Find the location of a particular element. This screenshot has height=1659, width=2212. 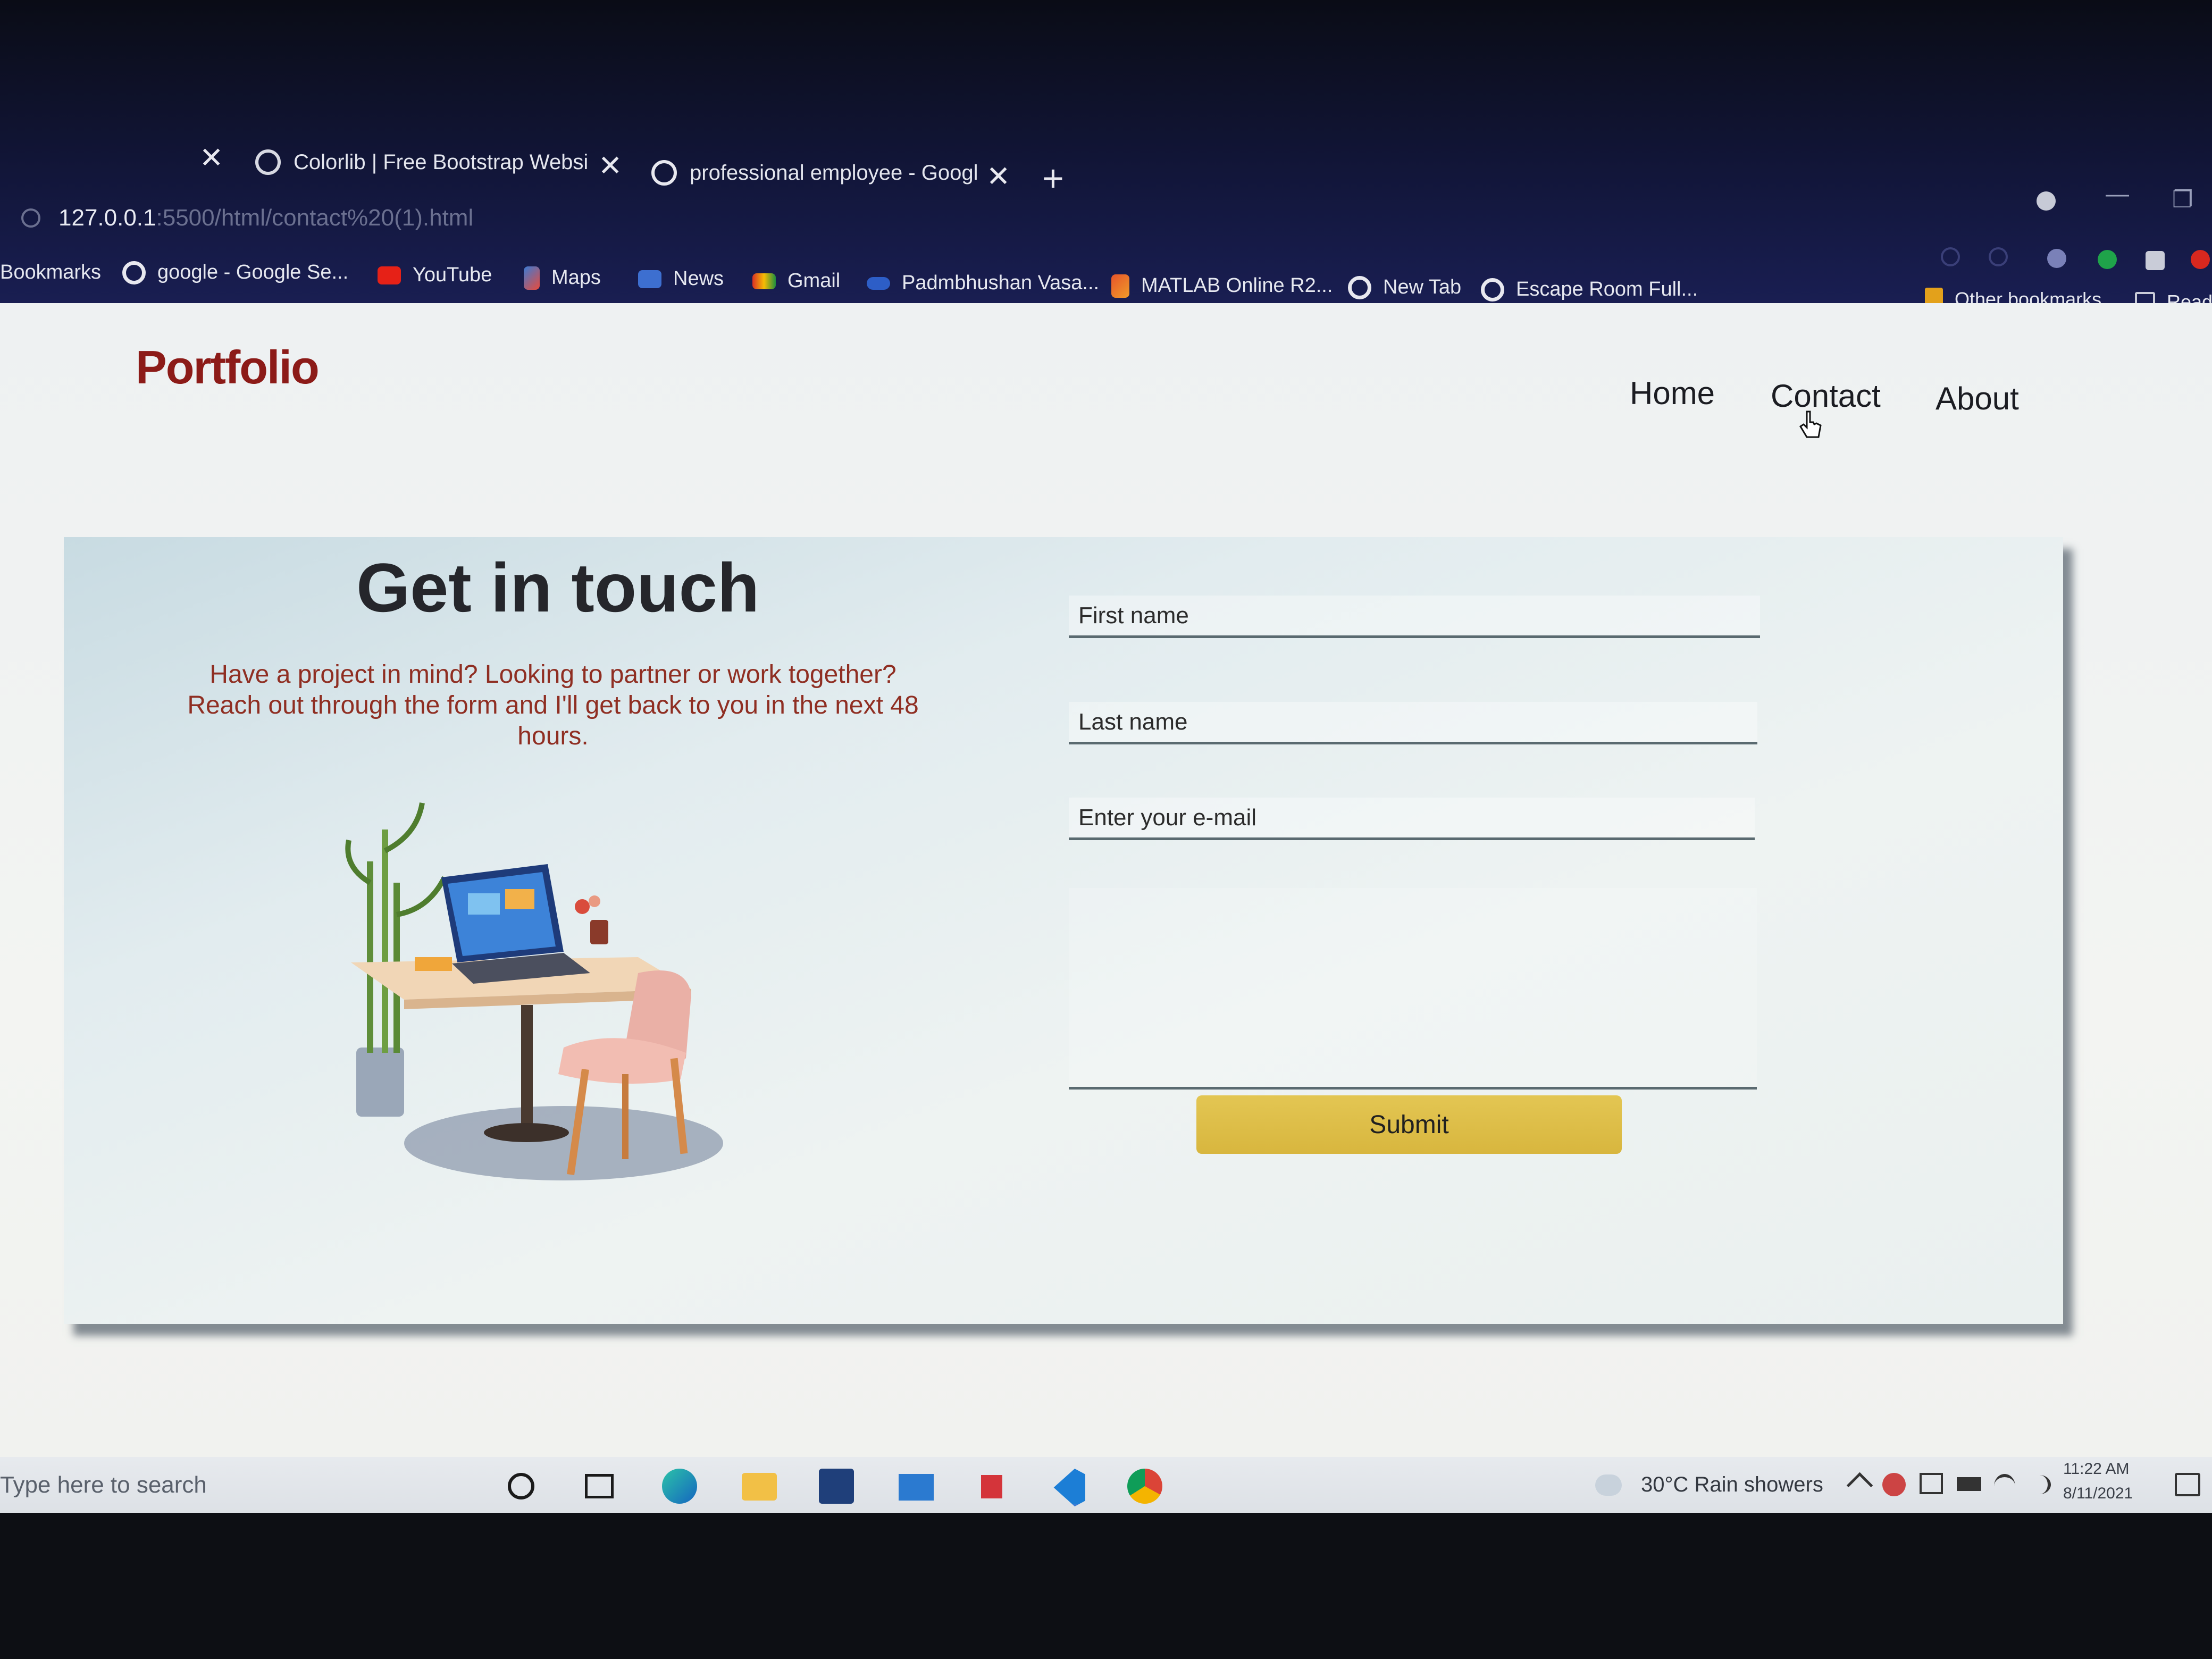

tab-colorlib: Colorlib | Free Bootstrap Websi is located at coordinates (431, 162).